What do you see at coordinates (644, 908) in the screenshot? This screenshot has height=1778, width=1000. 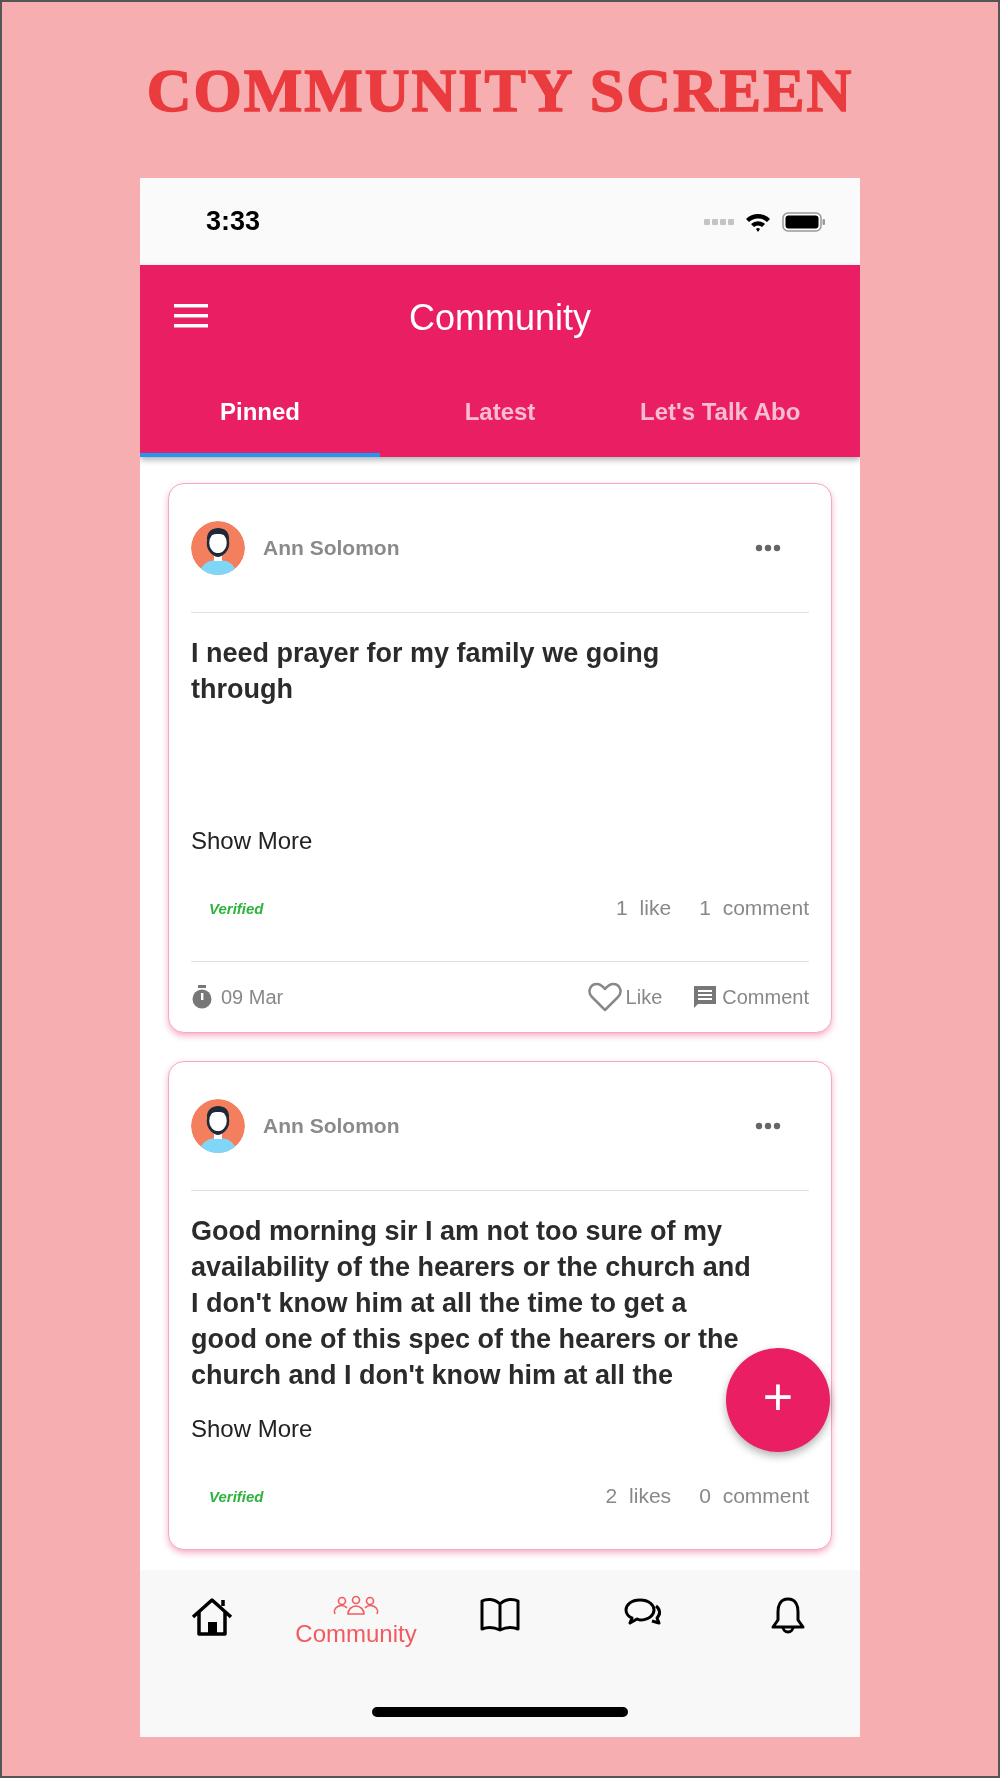 I see `like-count: 1 like` at bounding box center [644, 908].